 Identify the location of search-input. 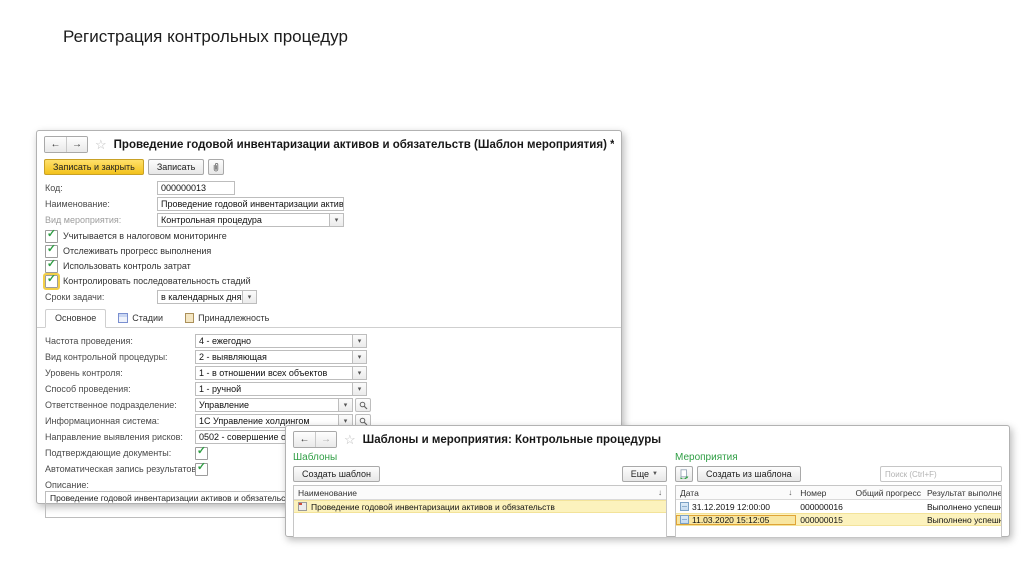
(941, 474).